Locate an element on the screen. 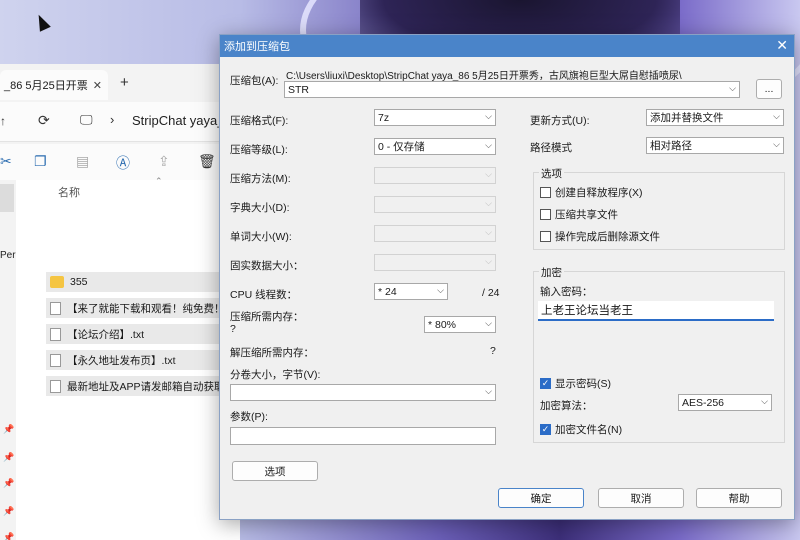  file-row: 最新地址及APP请发邮箱自动获取 is located at coordinates (143, 386).